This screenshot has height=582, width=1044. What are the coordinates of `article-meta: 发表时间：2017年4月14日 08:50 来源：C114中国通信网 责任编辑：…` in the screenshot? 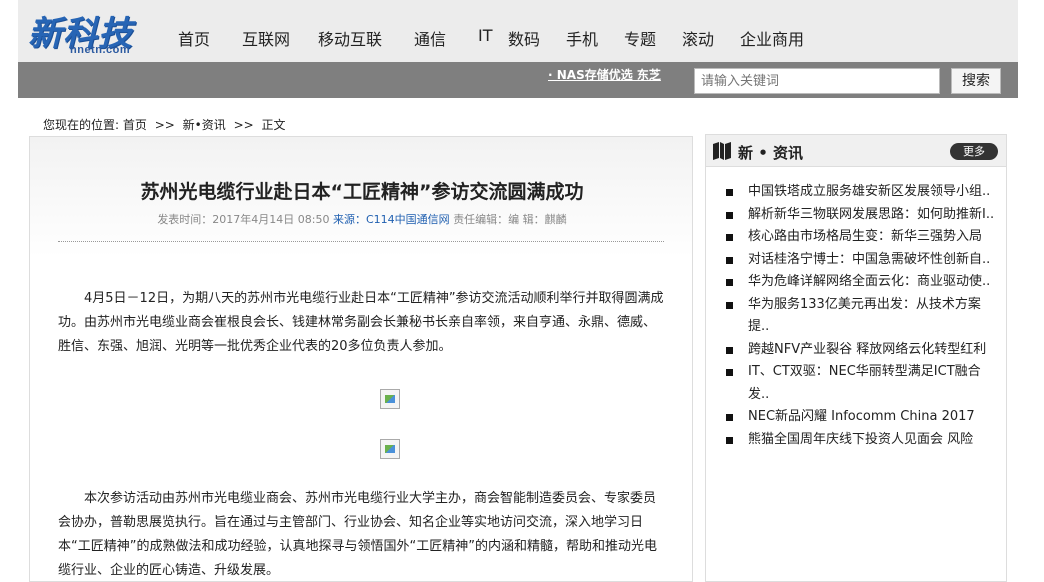 It's located at (362, 219).